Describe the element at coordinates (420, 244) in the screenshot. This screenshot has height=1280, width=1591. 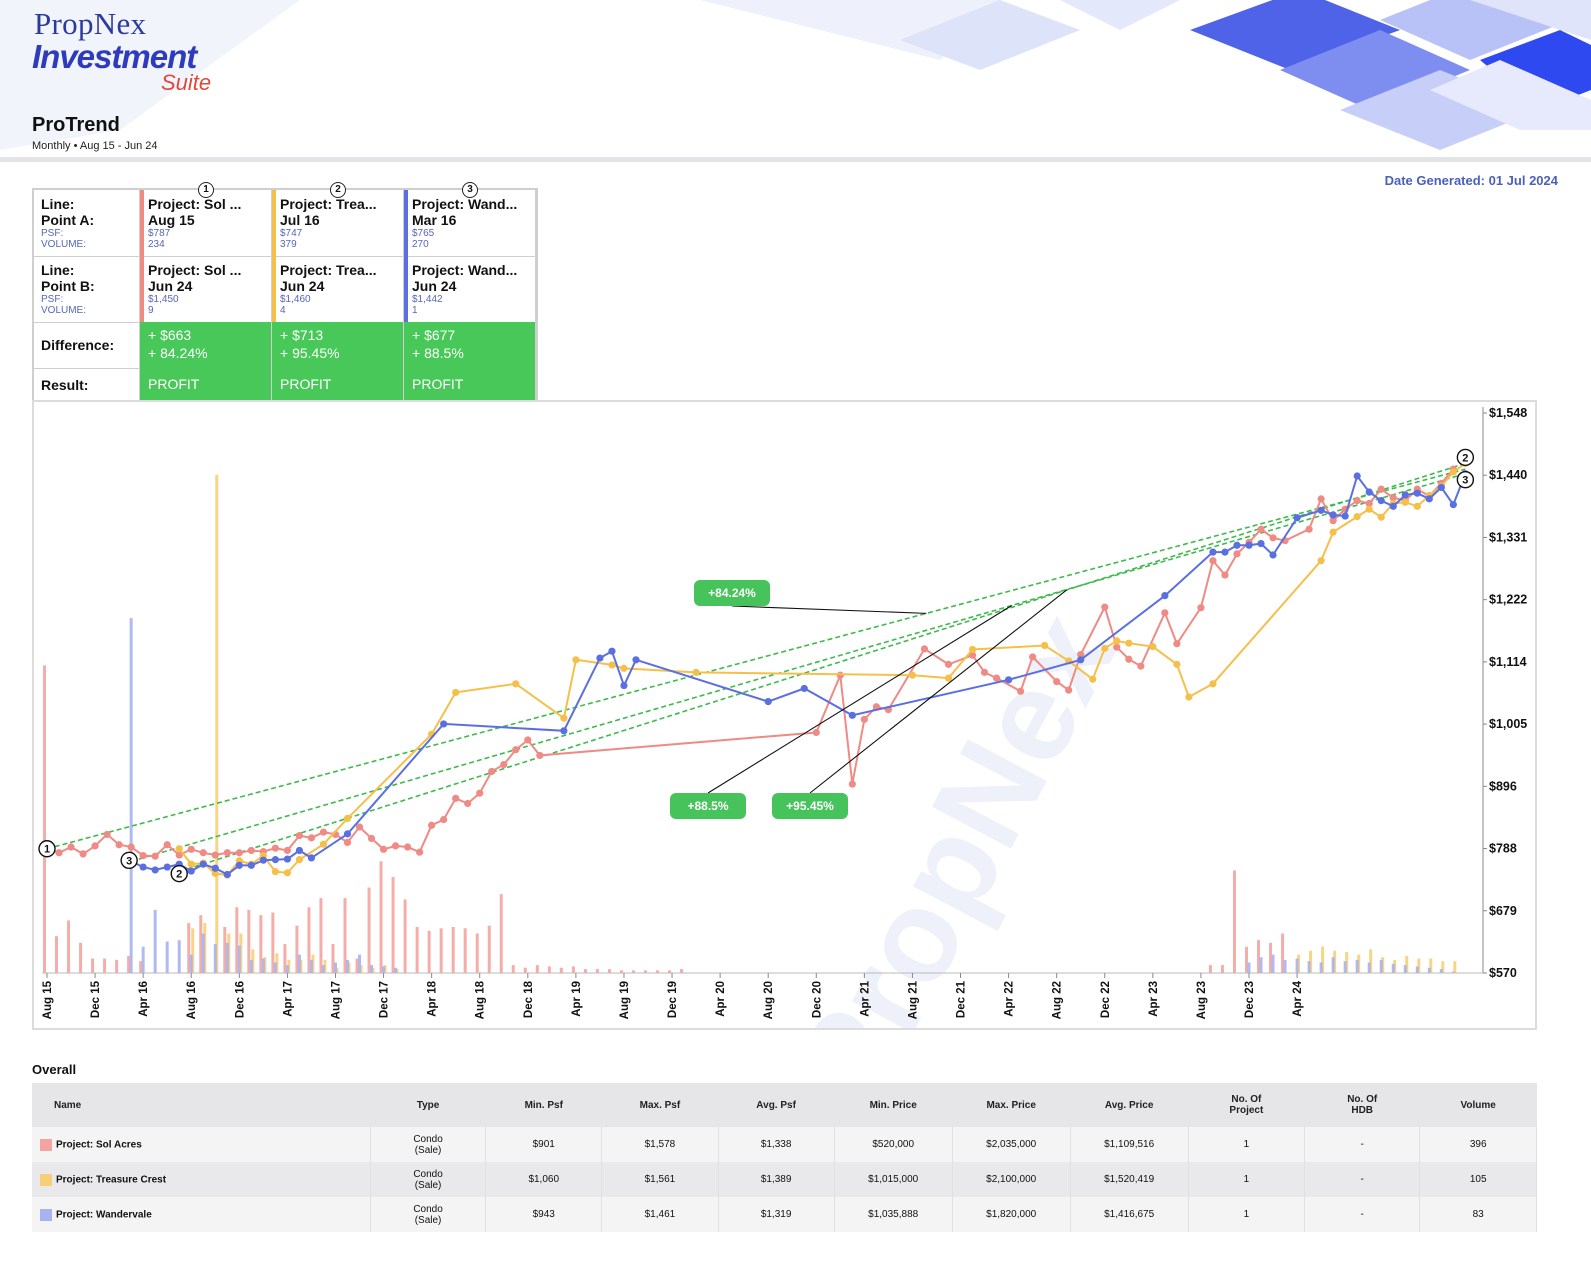
I see `point-volume: 270` at that location.